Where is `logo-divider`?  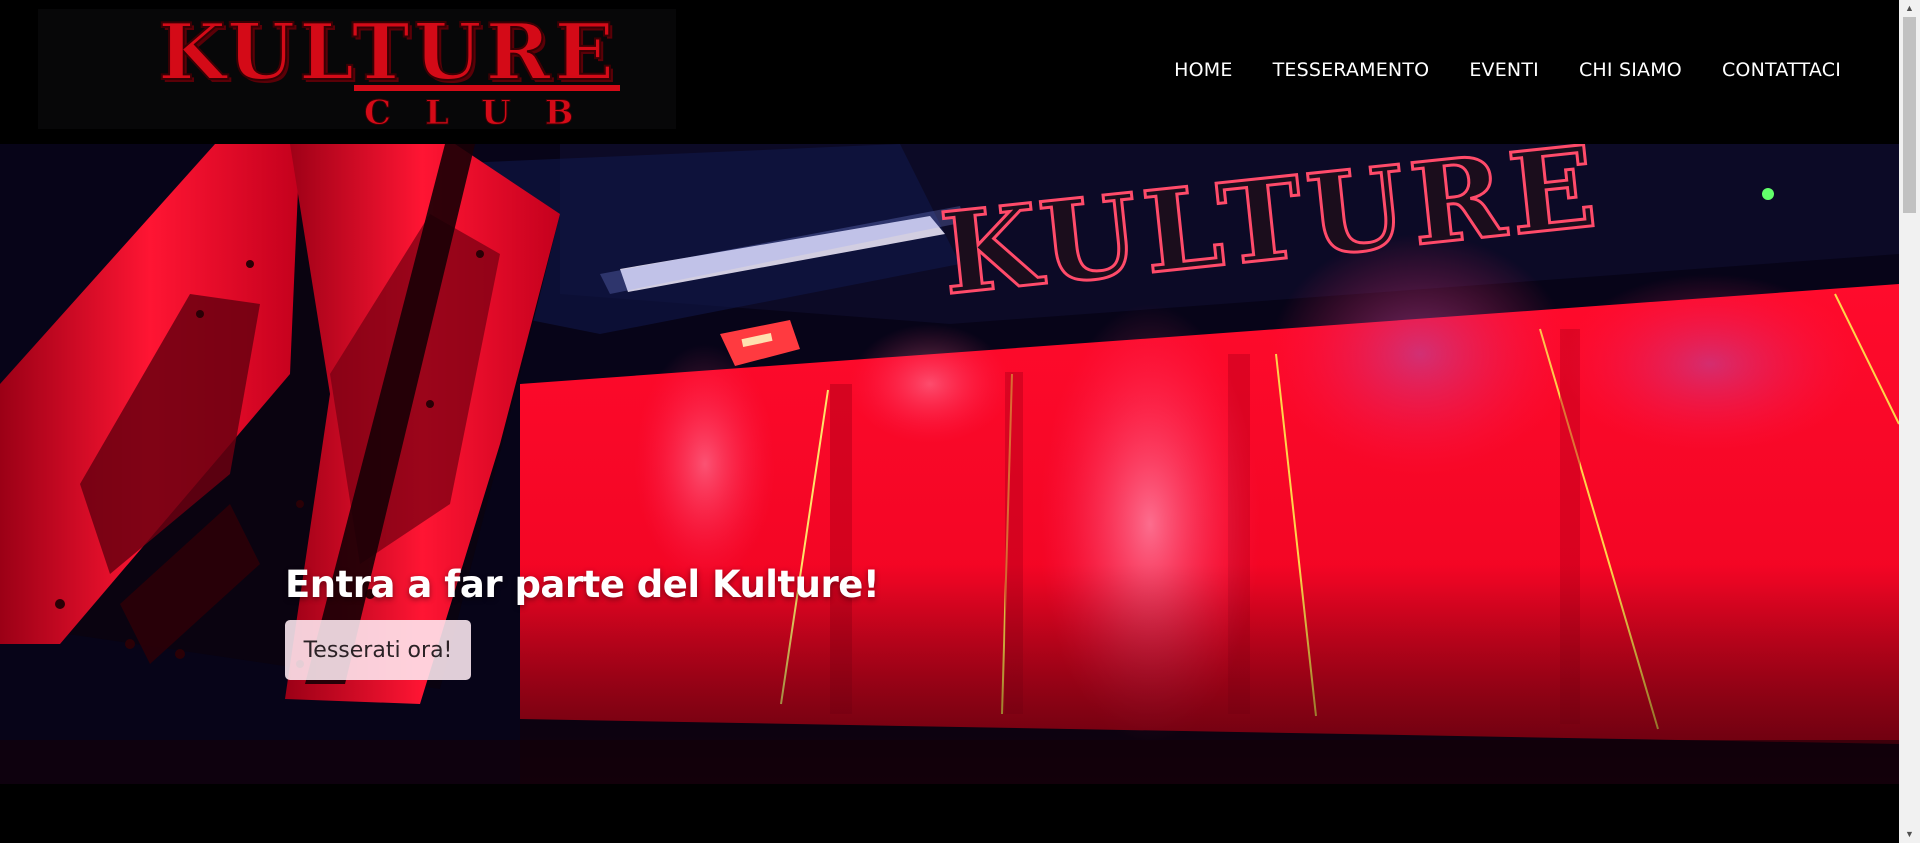 logo-divider is located at coordinates (487, 88).